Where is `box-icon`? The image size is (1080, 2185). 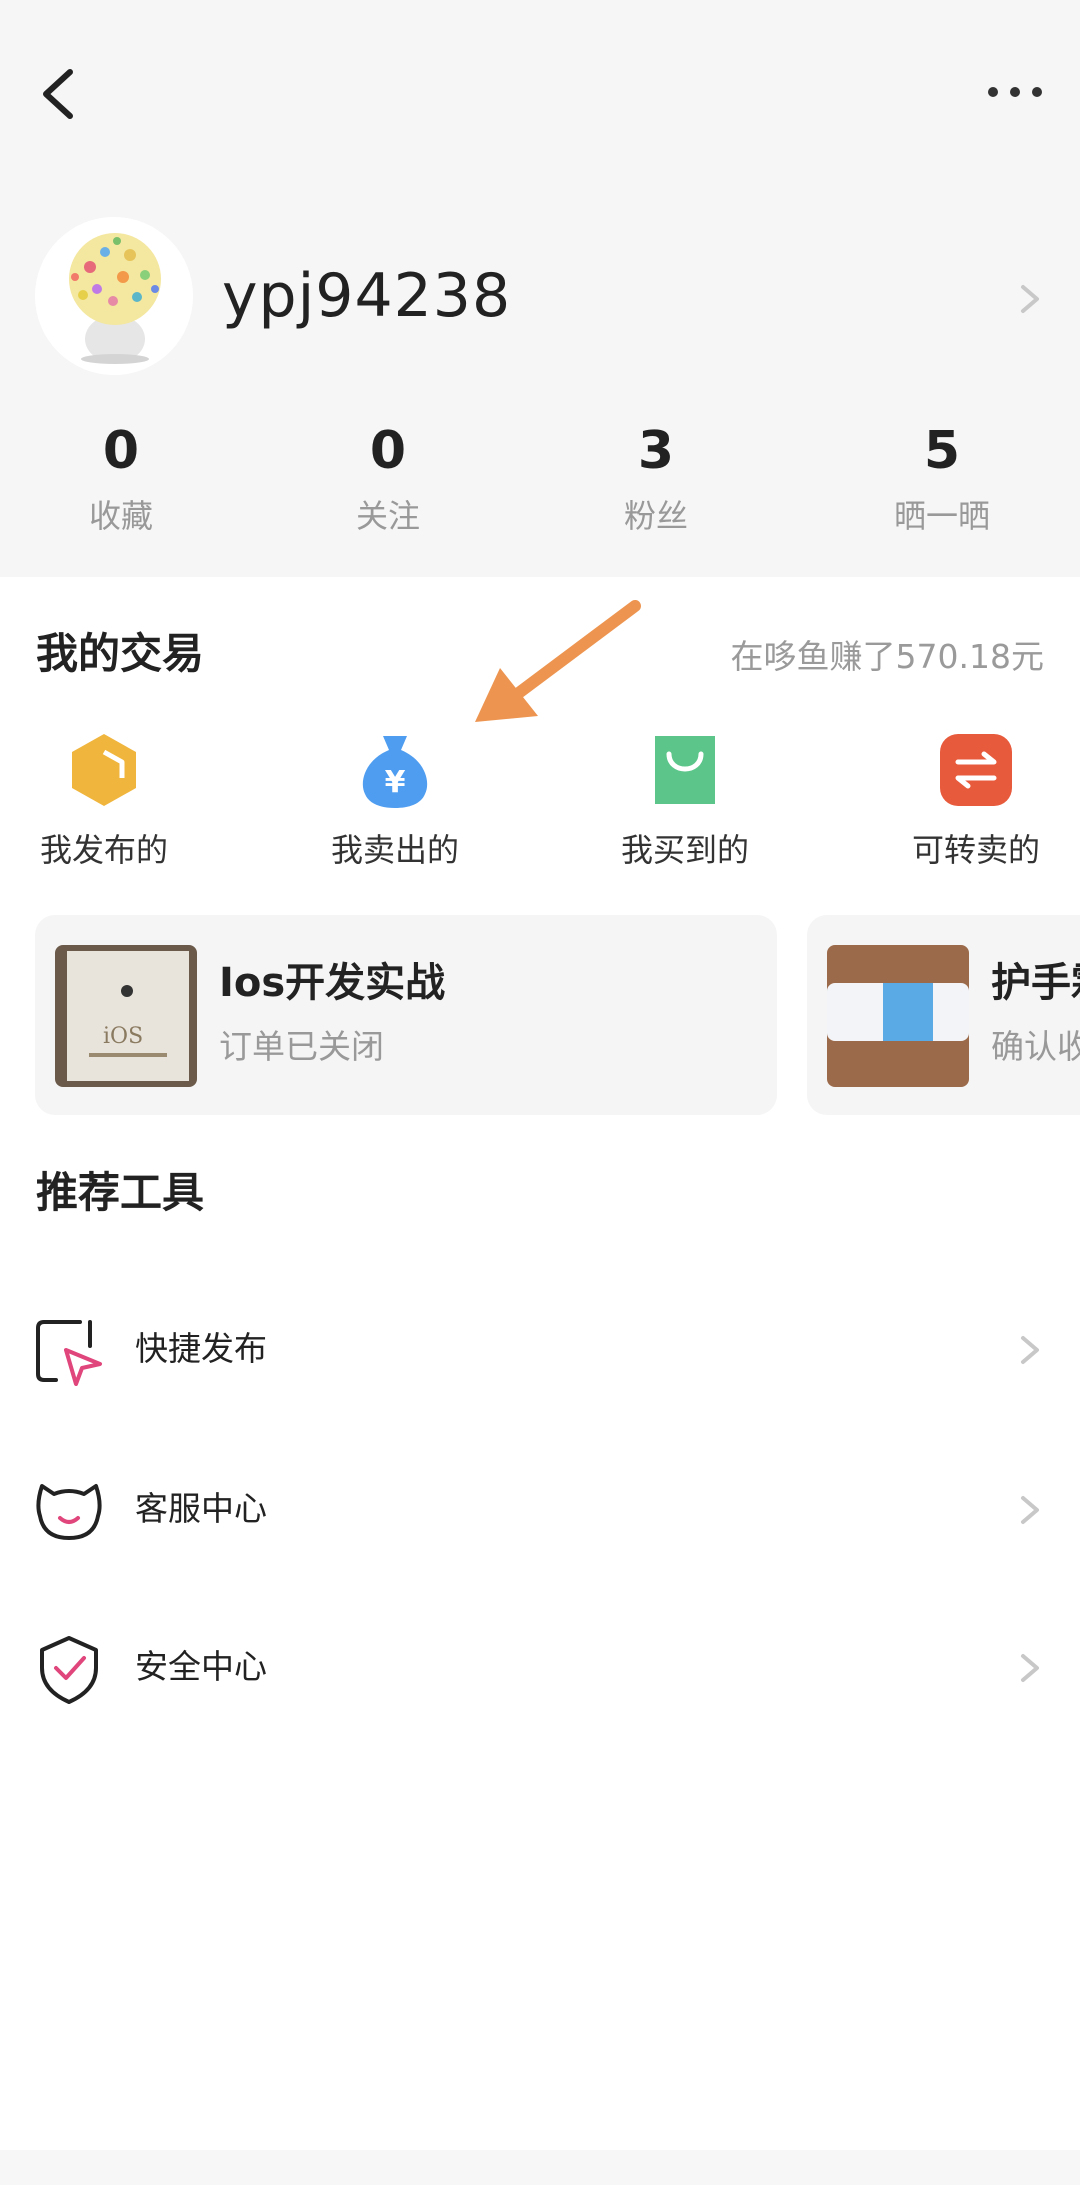 box-icon is located at coordinates (104, 770).